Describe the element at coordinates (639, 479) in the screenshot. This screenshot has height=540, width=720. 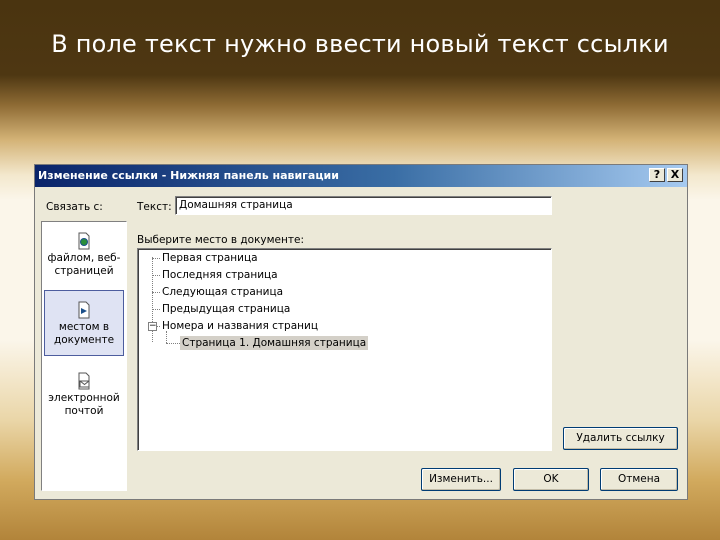
I see `cancel-button: Отмена` at that location.